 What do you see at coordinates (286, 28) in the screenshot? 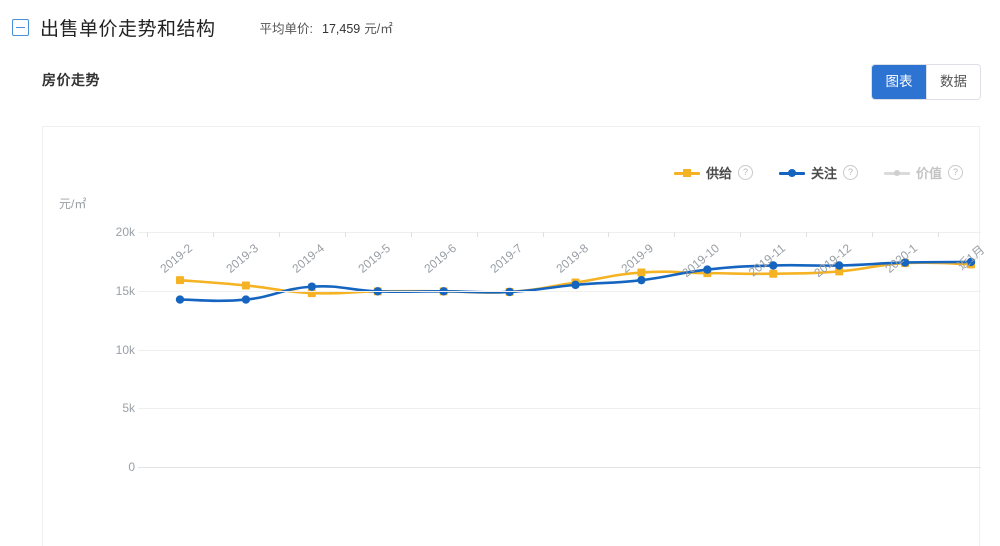
I see `average-price-label: 平均单价:` at bounding box center [286, 28].